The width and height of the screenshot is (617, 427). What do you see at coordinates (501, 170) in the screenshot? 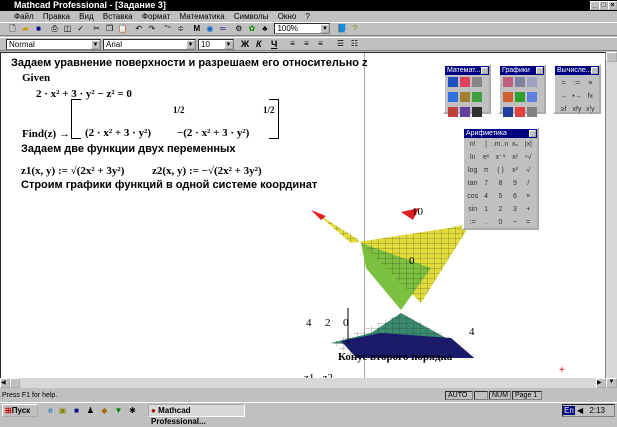
I see `palette-key: ( )` at bounding box center [501, 170].